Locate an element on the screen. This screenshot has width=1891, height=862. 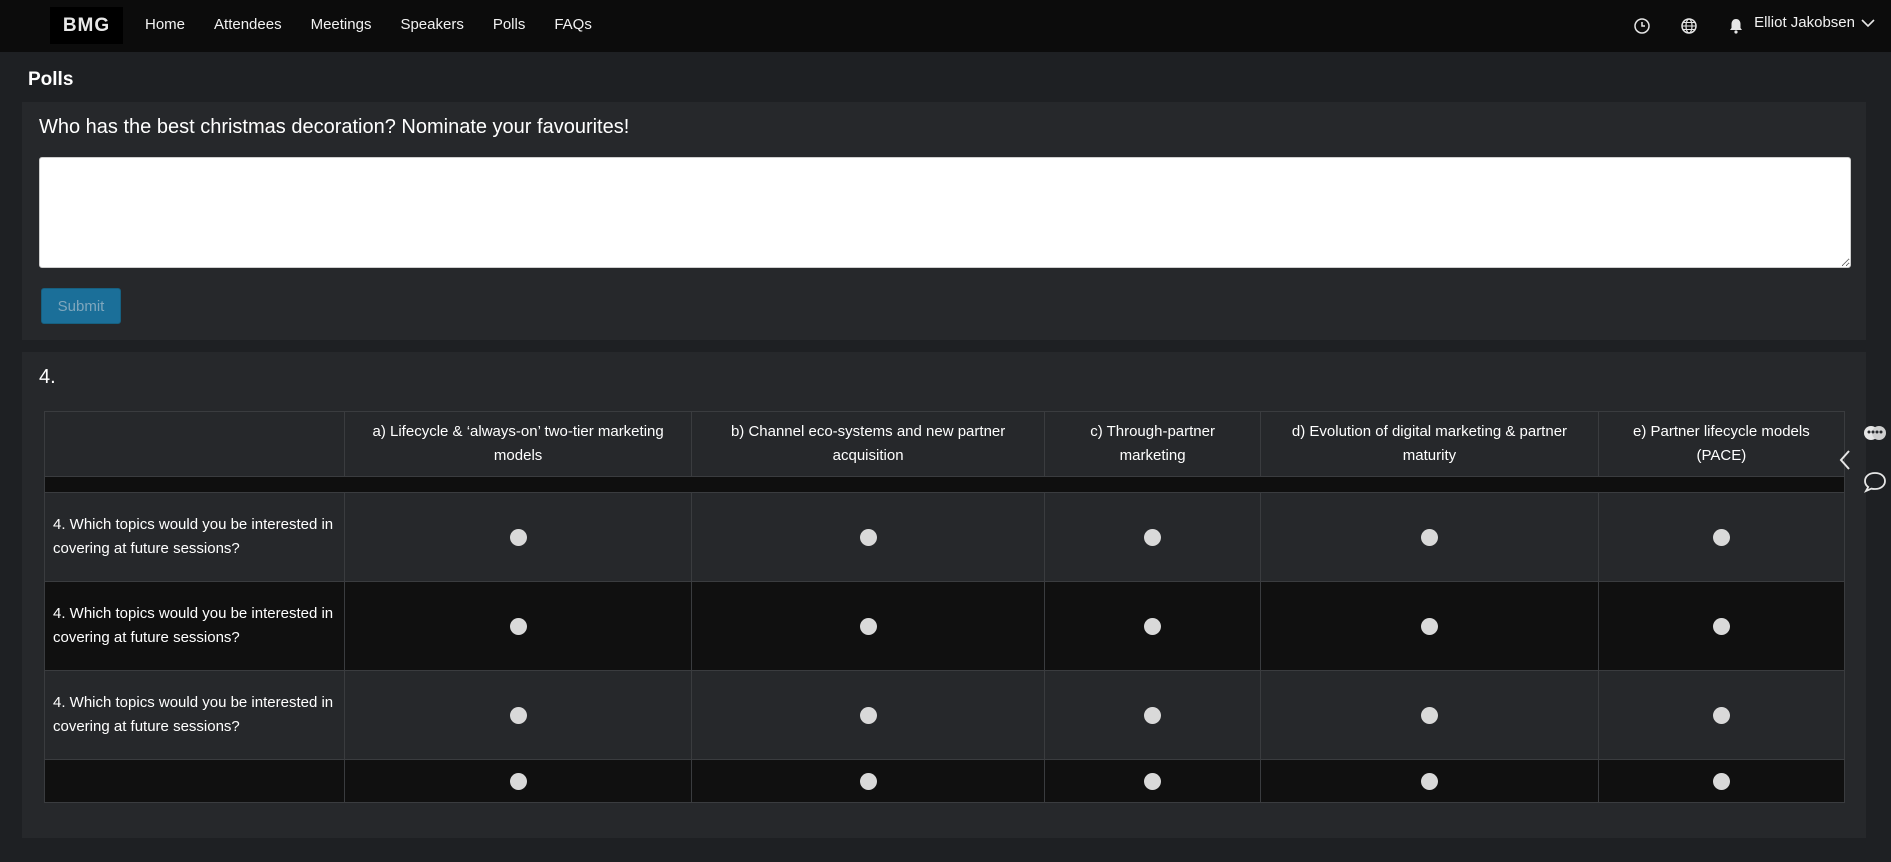
collapse-chevron-icon is located at coordinates (1845, 462).